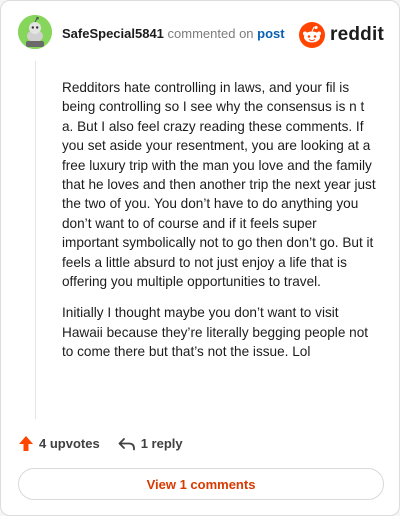  I want to click on comment-header: SafeSpecial5841 commented on post, so click(173, 34).